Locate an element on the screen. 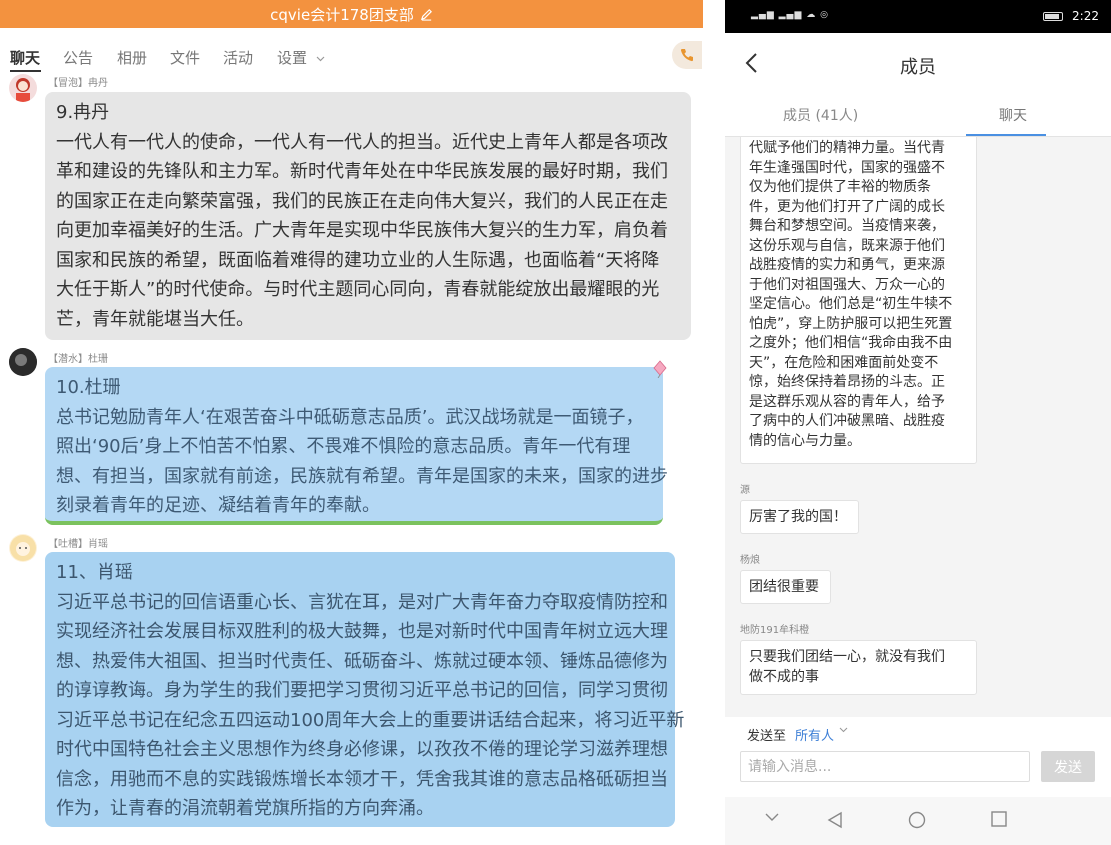 This screenshot has height=845, width=1111. tab-settings: 设置 is located at coordinates (301, 57).